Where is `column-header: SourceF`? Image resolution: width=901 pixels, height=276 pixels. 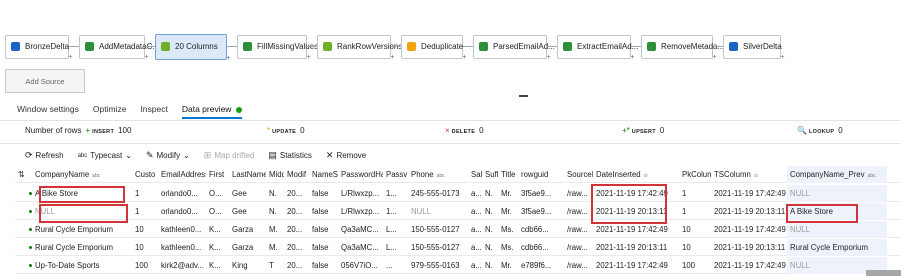
column-header: SourceF is located at coordinates (578, 174).